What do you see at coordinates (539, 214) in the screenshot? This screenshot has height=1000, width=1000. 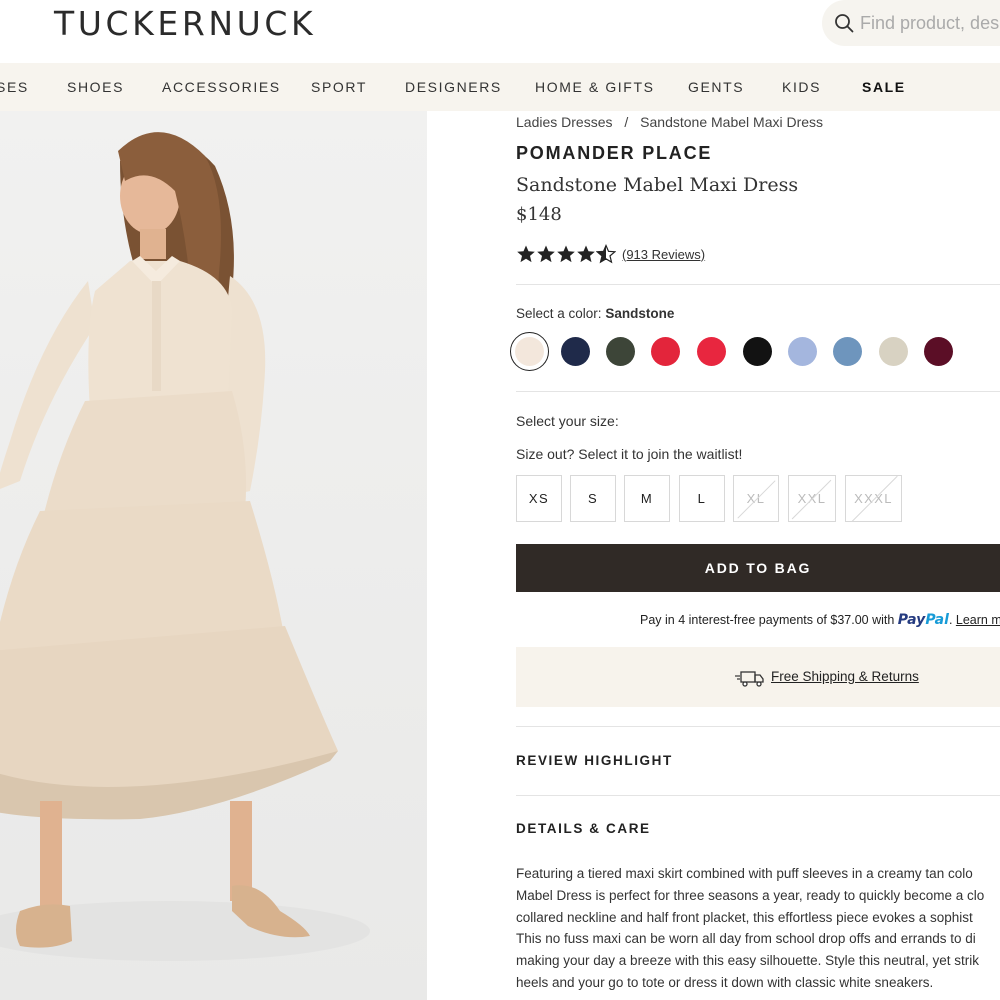 I see `product-price: $148` at bounding box center [539, 214].